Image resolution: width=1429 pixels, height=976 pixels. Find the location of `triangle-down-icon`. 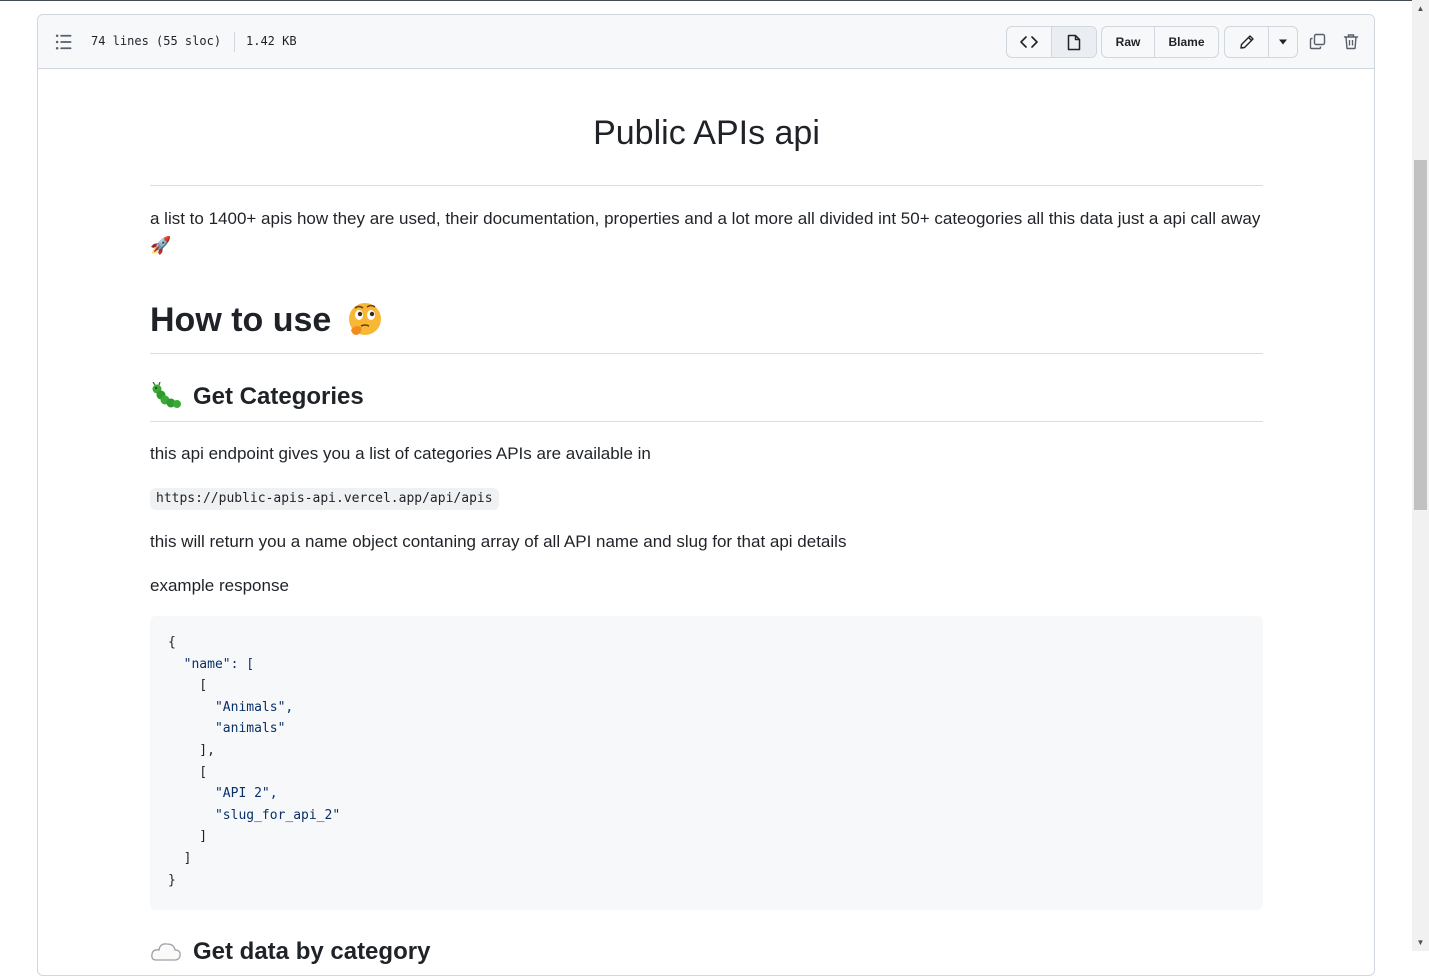

triangle-down-icon is located at coordinates (1283, 42).